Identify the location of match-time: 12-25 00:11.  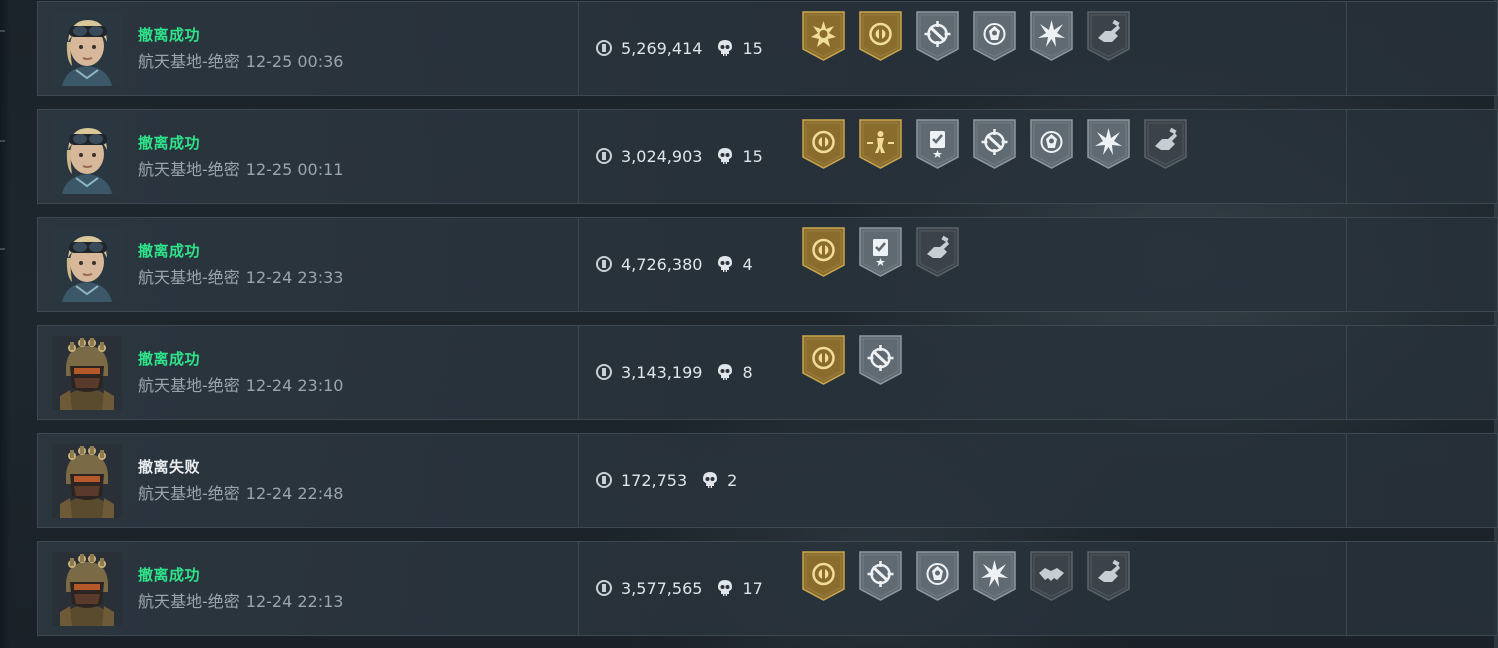
(294, 169).